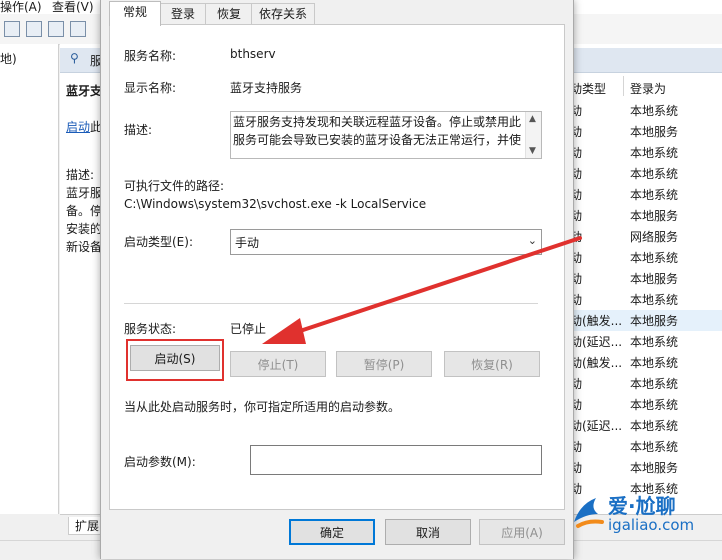 This screenshot has height=560, width=722. What do you see at coordinates (437, 285) in the screenshot?
I see `arrow-shaft` at bounding box center [437, 285].